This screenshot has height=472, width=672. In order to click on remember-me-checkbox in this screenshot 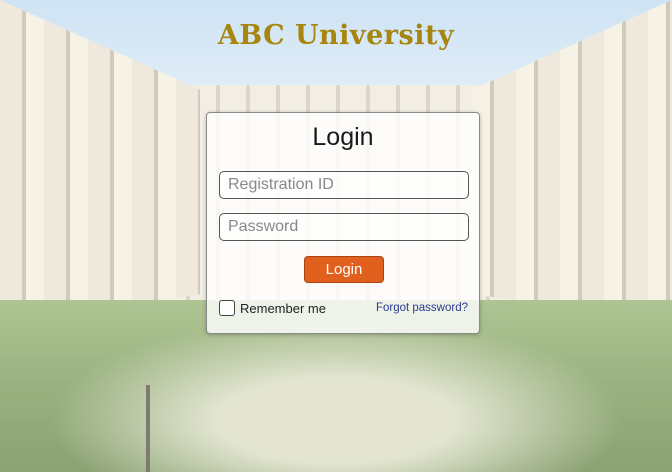, I will do `click(227, 308)`.